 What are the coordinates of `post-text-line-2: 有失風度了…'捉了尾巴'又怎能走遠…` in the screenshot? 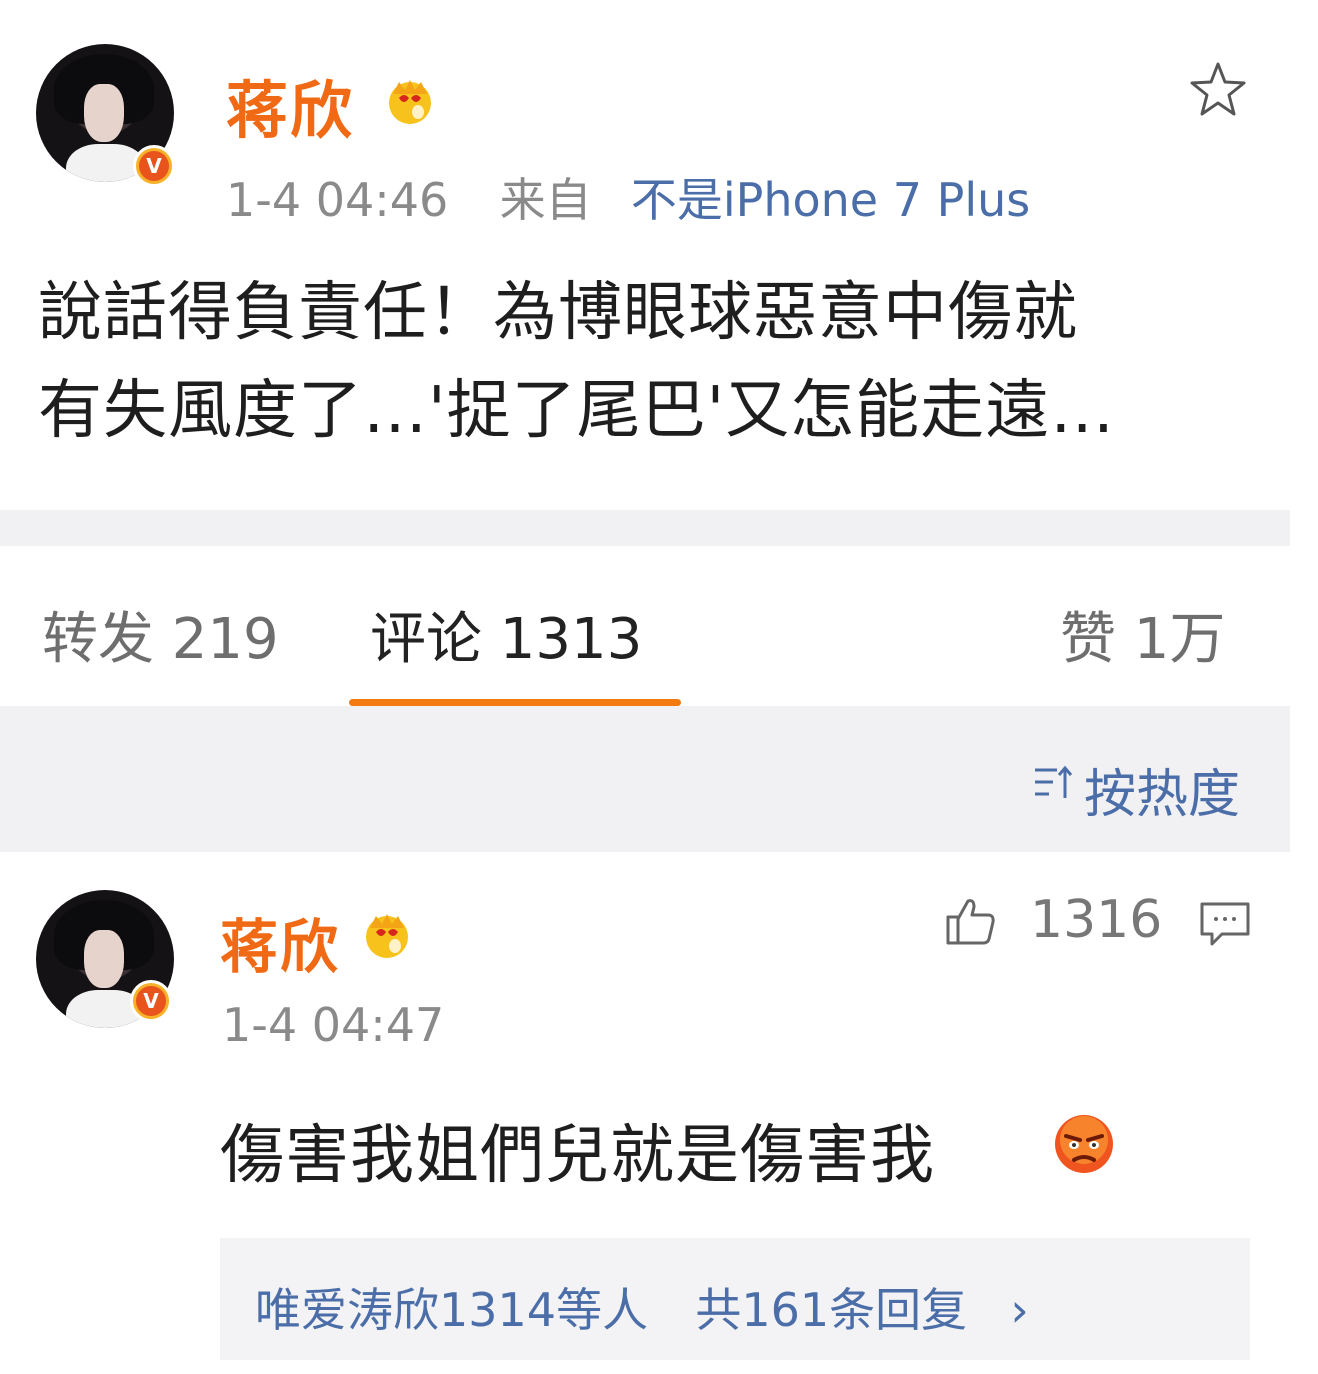 It's located at (577, 411).